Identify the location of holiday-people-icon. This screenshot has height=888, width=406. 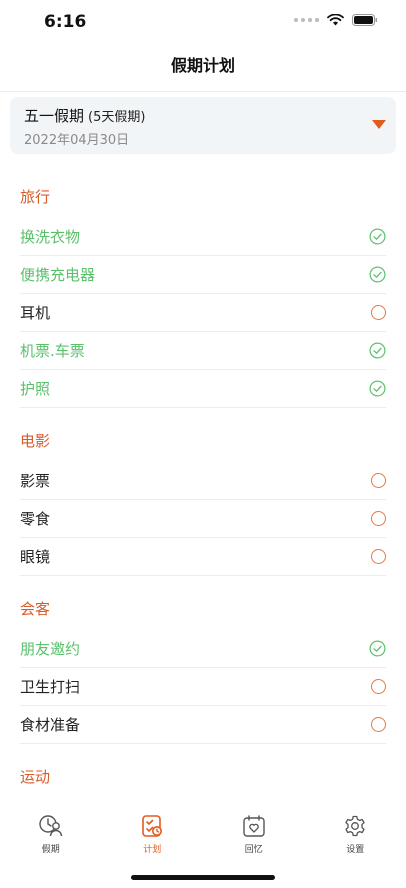
(51, 826).